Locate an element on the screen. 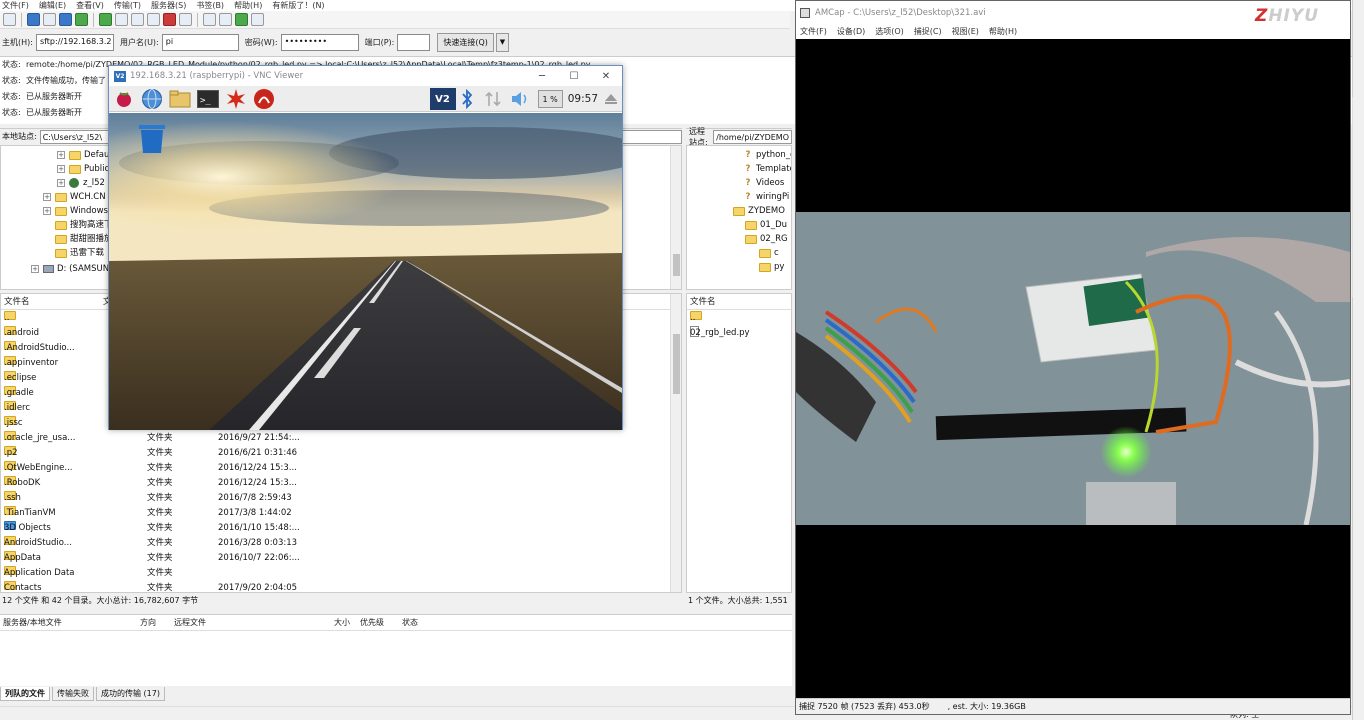  local-list-scrollbar is located at coordinates (675, 443).